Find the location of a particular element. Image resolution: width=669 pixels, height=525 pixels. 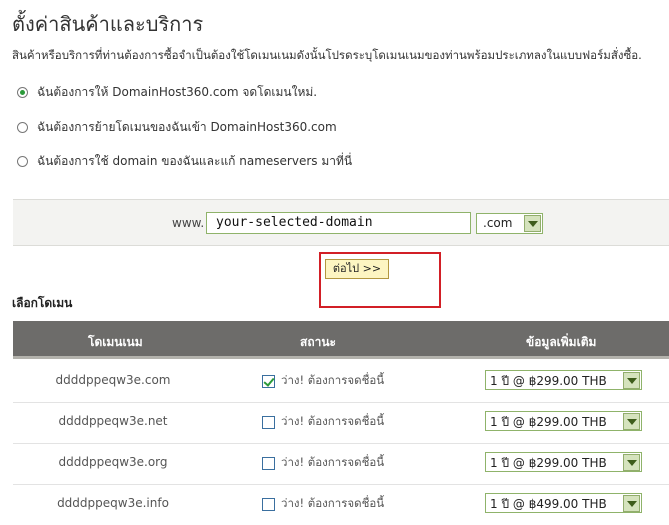

column-header-status: สถานะ is located at coordinates (318, 342).